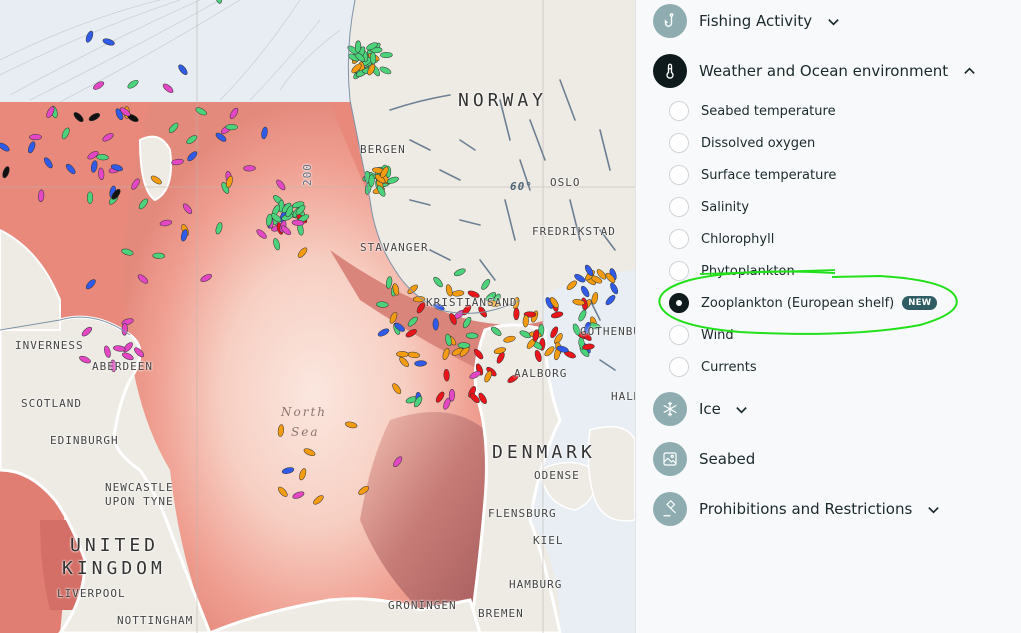  Describe the element at coordinates (670, 21) in the screenshot. I see `fishing-hook-icon` at that location.